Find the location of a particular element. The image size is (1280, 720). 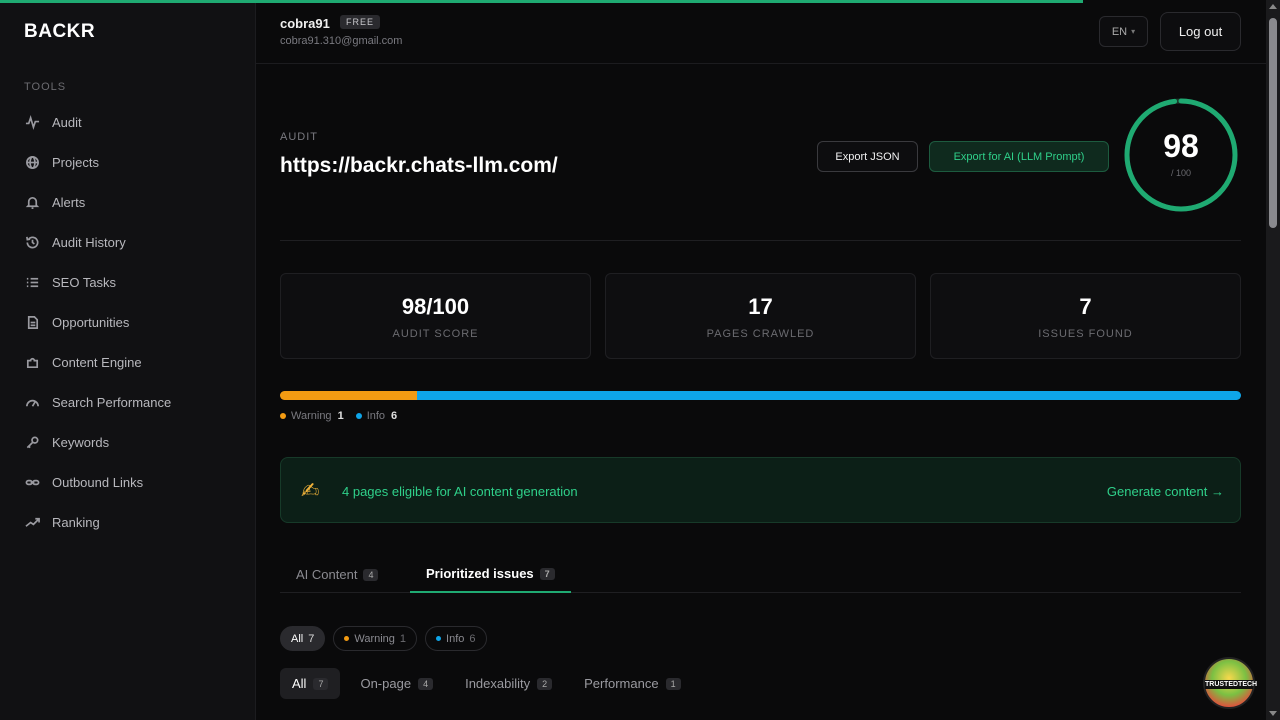

tabs: AI Content 4 Prioritized issues 7 is located at coordinates (760, 574).